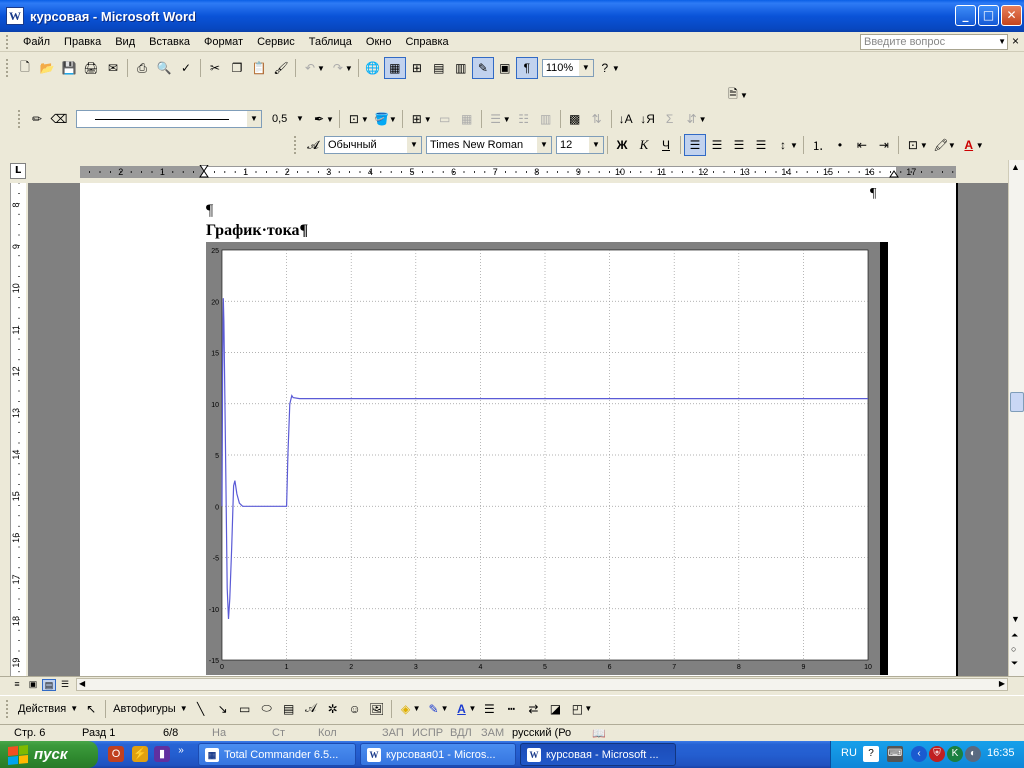 Image resolution: width=1024 pixels, height=768 pixels. What do you see at coordinates (82, 42) in the screenshot?
I see `menu-edit: Правка` at bounding box center [82, 42].